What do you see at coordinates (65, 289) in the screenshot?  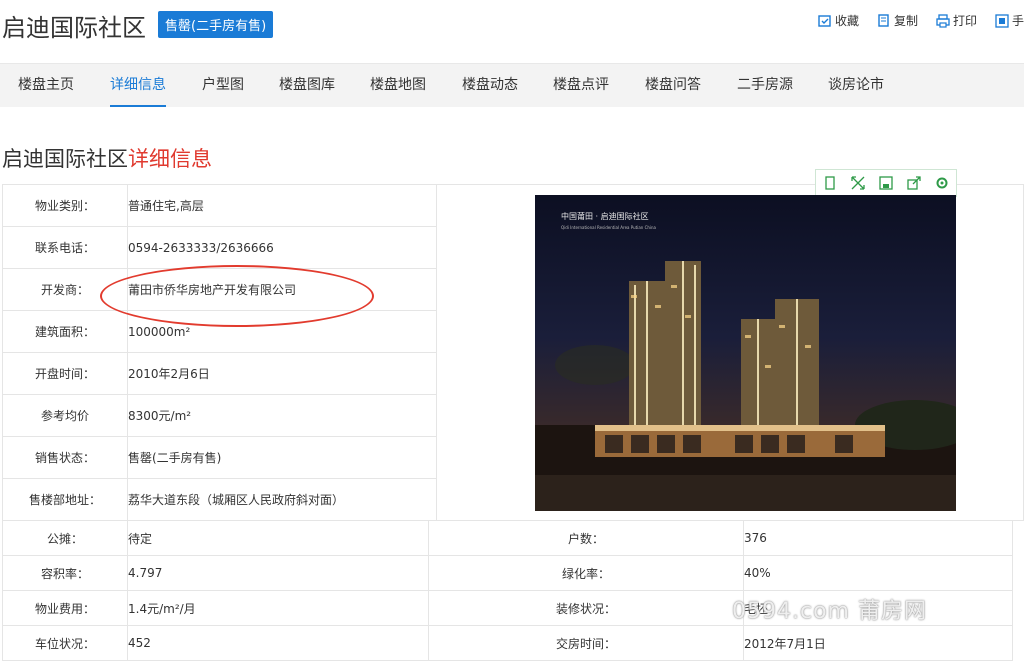 I see `detail-label: 开发商：` at bounding box center [65, 289].